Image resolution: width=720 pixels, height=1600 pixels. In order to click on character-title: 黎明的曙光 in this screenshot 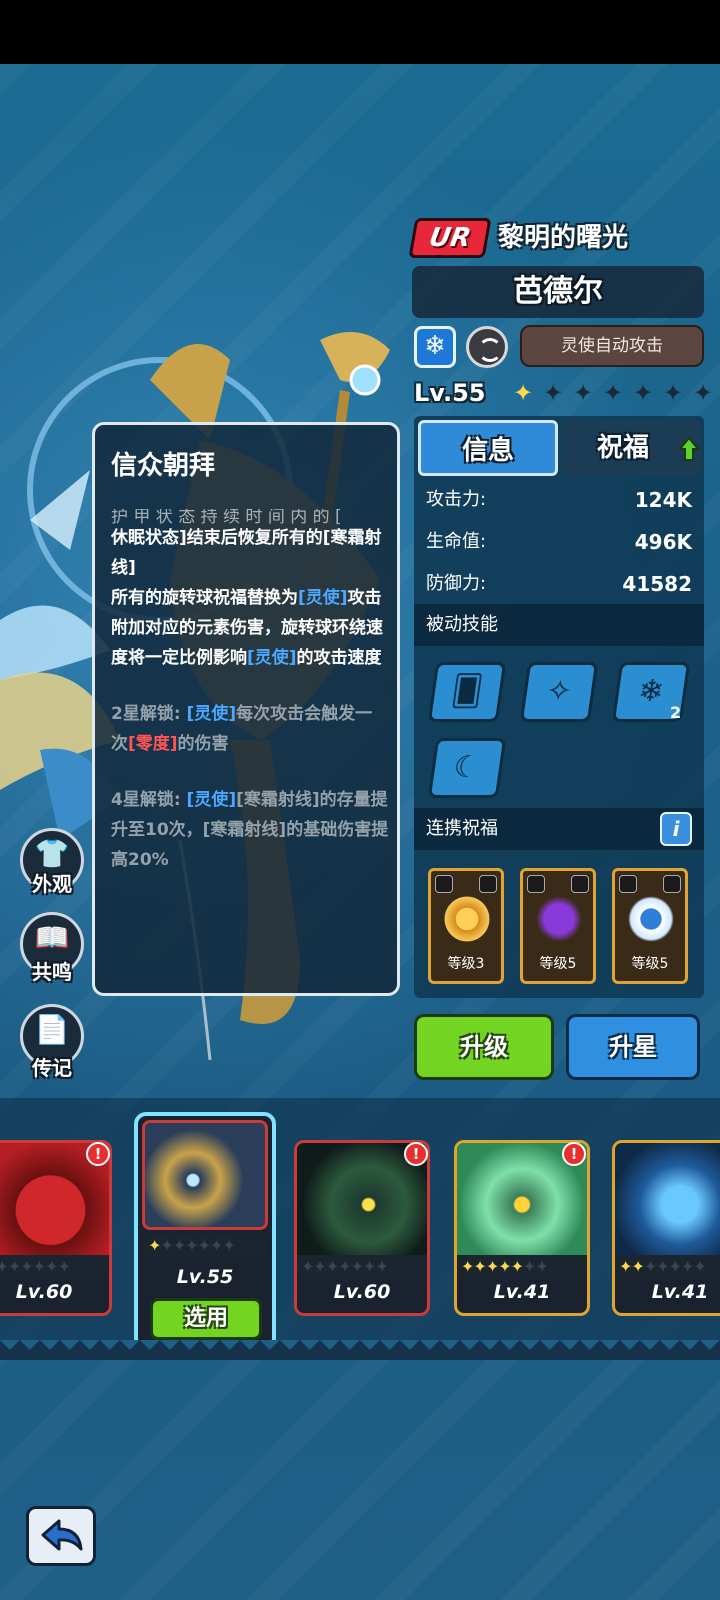, I will do `click(563, 238)`.